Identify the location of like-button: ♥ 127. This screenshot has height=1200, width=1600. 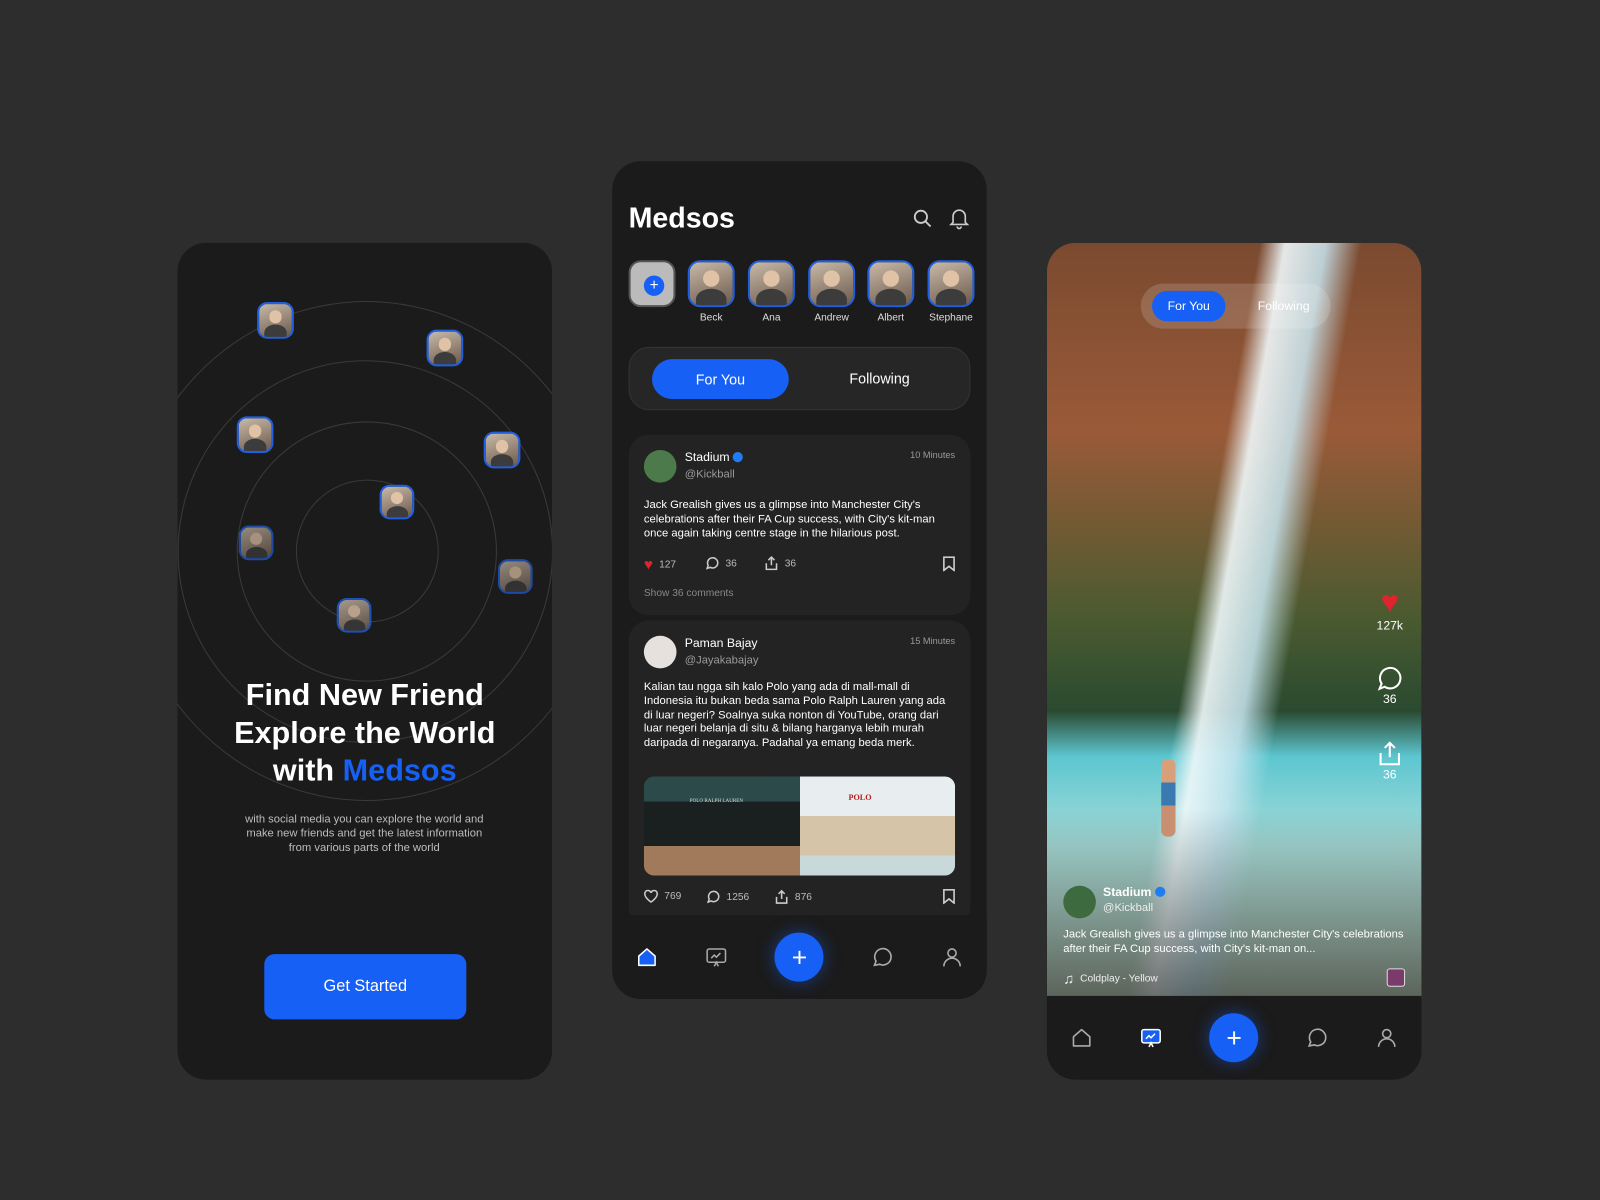
(660, 564).